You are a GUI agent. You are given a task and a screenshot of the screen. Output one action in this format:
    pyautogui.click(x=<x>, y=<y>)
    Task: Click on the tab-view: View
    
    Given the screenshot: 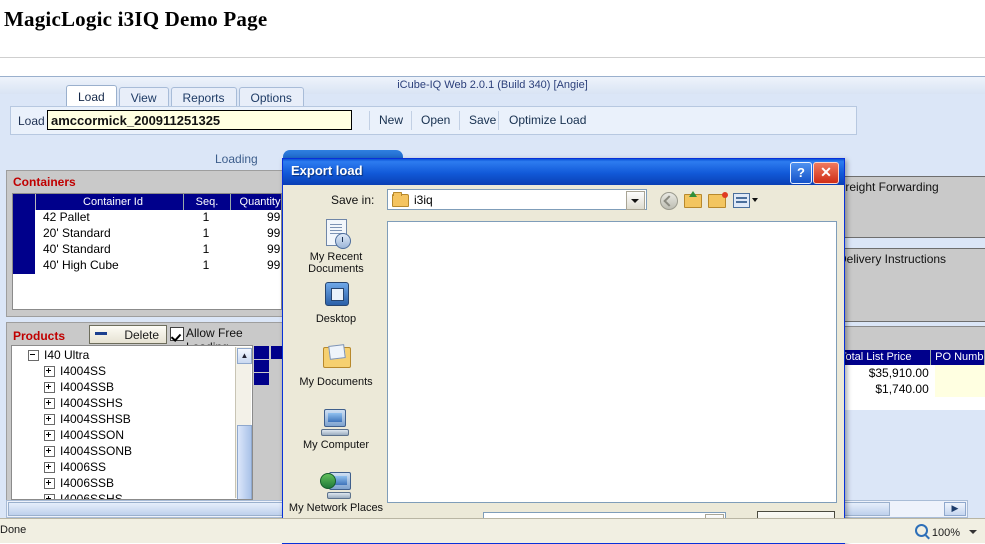 What is the action you would take?
    pyautogui.click(x=143, y=97)
    